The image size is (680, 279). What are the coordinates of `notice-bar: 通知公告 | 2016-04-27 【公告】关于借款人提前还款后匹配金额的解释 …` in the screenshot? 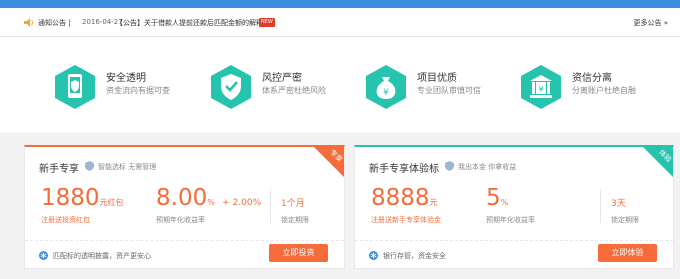 It's located at (340, 22).